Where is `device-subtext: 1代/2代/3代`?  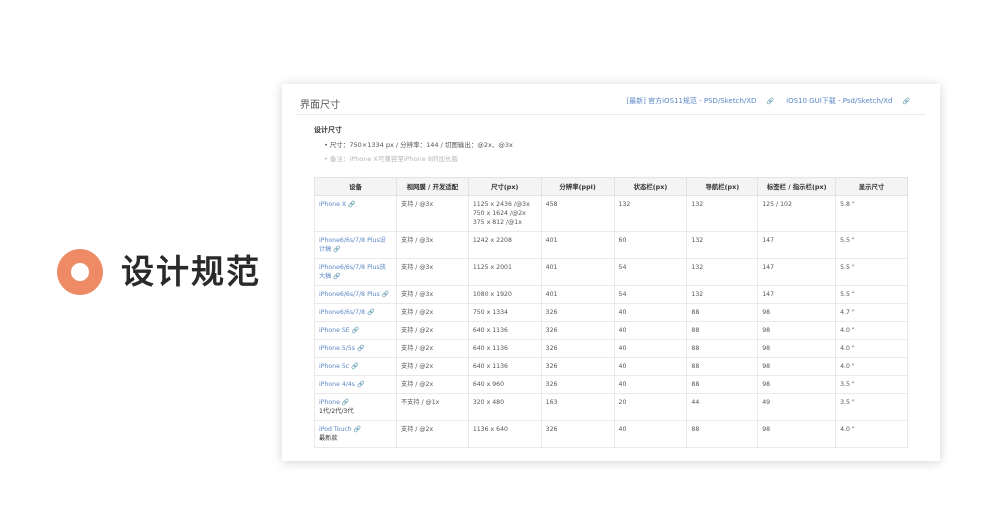
device-subtext: 1代/2代/3代 is located at coordinates (336, 411).